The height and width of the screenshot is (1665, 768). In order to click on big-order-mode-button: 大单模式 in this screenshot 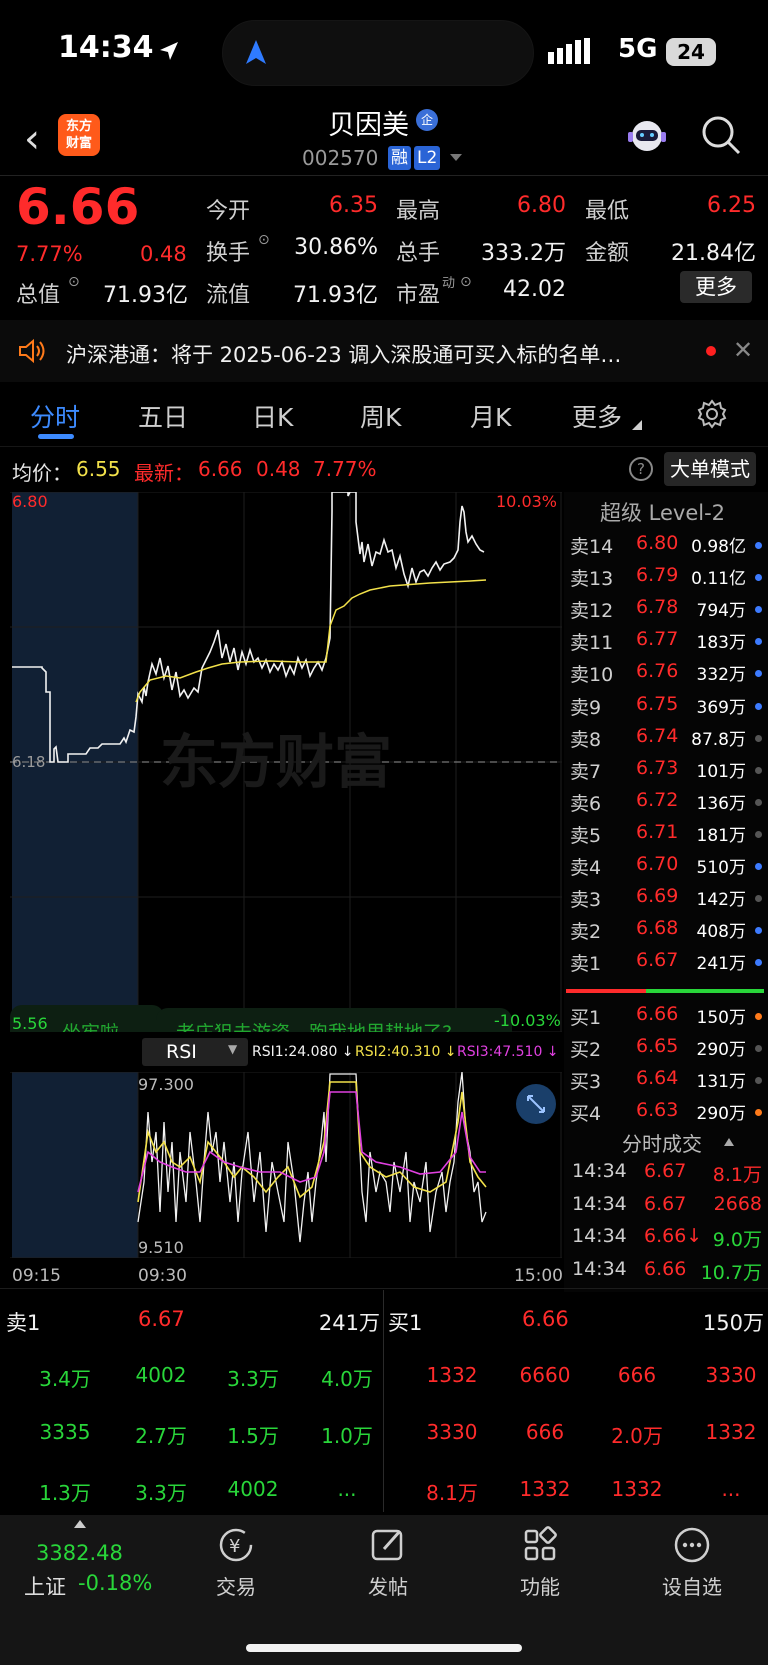, I will do `click(710, 469)`.